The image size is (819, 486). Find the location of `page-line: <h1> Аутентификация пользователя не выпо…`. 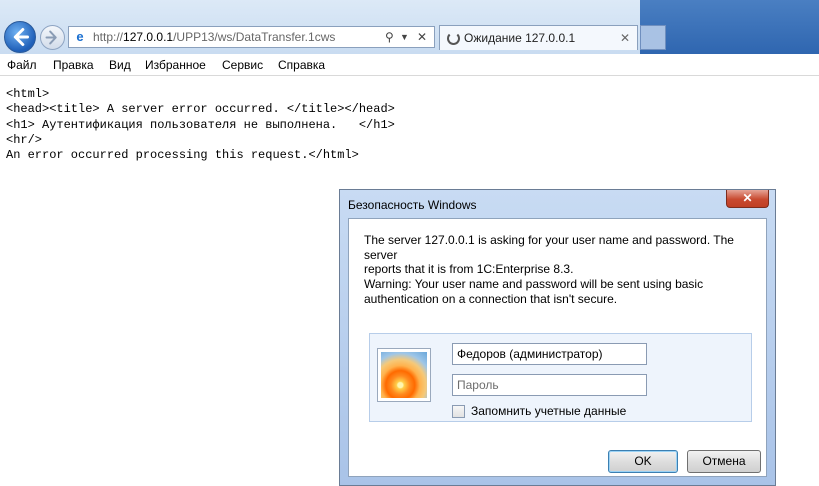

page-line: <h1> Аутентификация пользователя не выпо… is located at coordinates (200, 124).